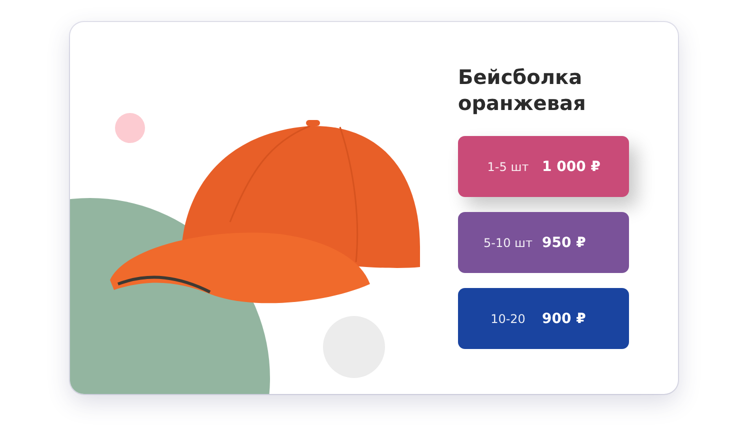 The image size is (750, 446). Describe the element at coordinates (522, 90) in the screenshot. I see `product-title: Бейсболка оранжевая` at that location.